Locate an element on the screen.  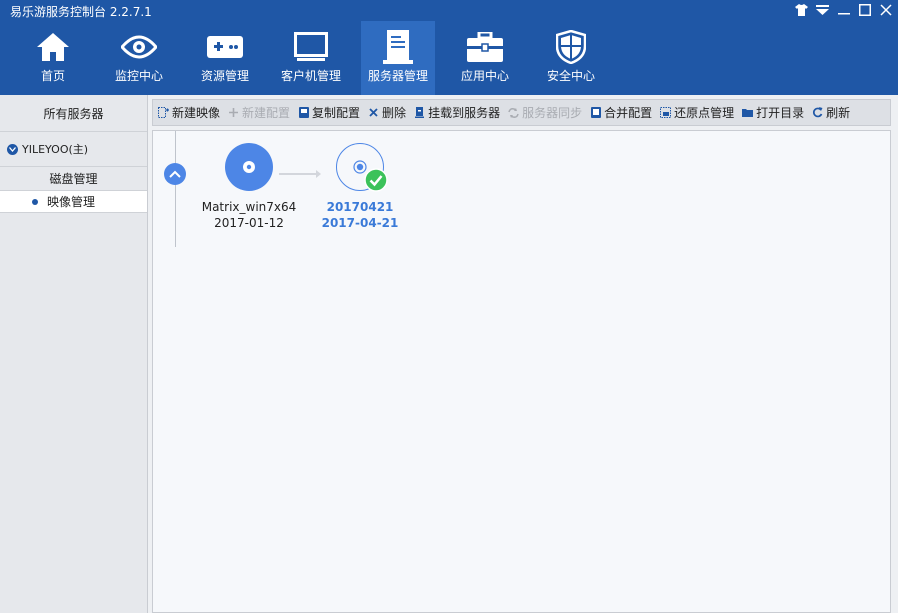
delete-label: 删除 is located at coordinates (394, 113).